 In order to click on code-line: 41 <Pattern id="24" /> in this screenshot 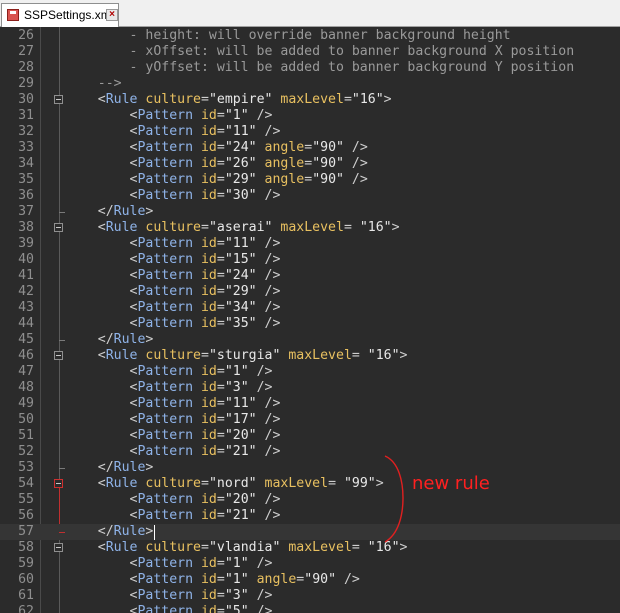, I will do `click(310, 276)`.